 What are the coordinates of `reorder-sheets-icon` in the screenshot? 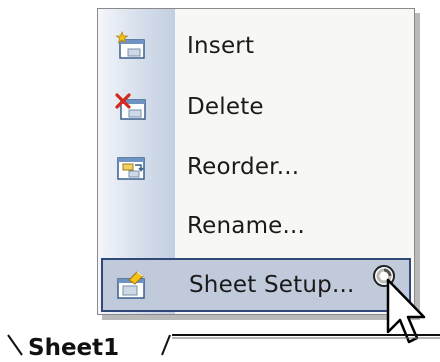 It's located at (131, 167).